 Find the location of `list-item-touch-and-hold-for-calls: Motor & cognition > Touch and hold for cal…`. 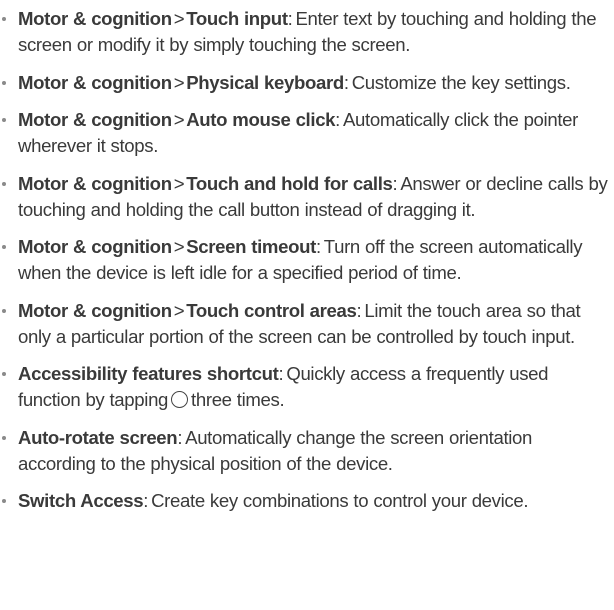

list-item-touch-and-hold-for-calls: Motor & cognition > Touch and hold for cal… is located at coordinates (304, 197).